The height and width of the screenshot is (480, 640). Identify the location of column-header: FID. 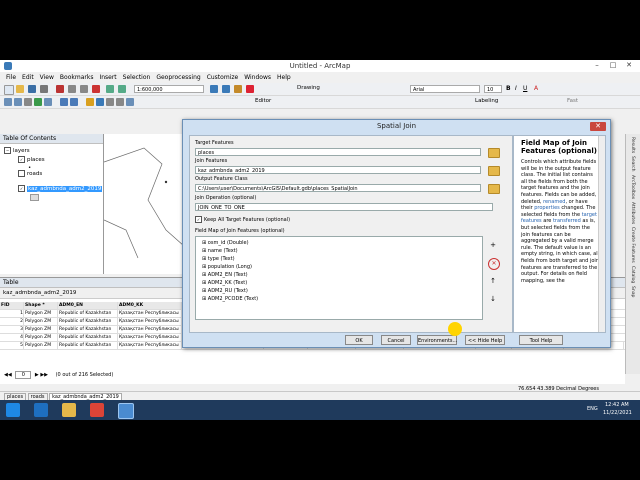
(12, 305).